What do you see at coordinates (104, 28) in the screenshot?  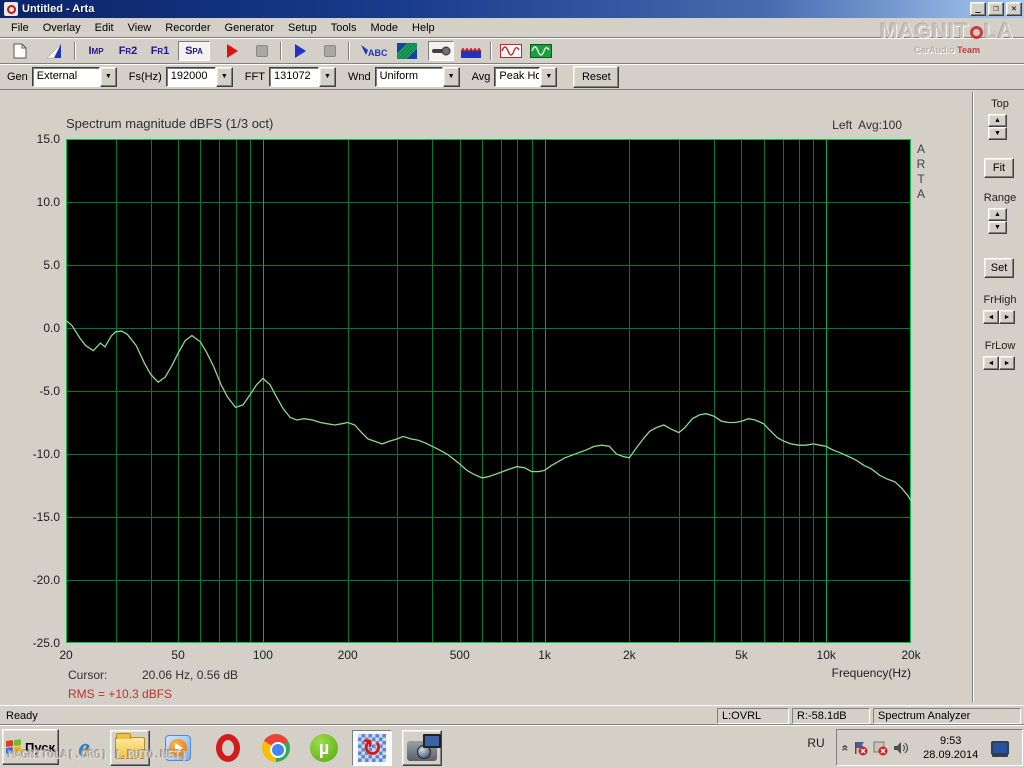 I see `menu-item-edit: Edit` at bounding box center [104, 28].